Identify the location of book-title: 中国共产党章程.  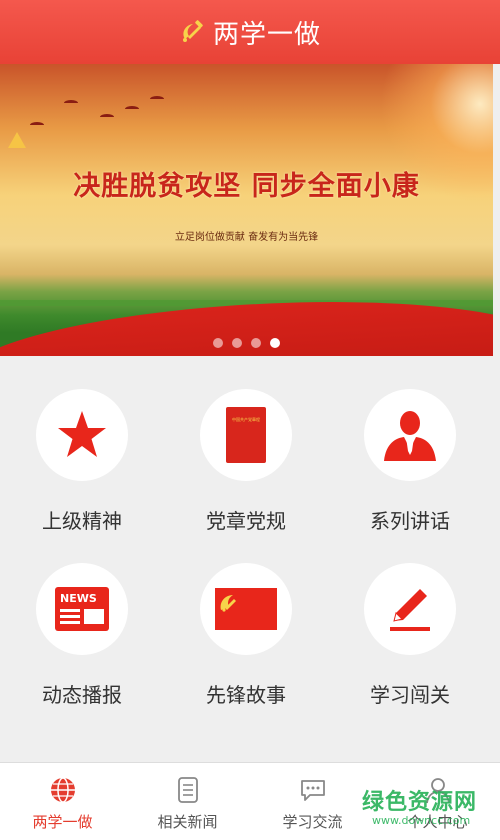
(246, 419).